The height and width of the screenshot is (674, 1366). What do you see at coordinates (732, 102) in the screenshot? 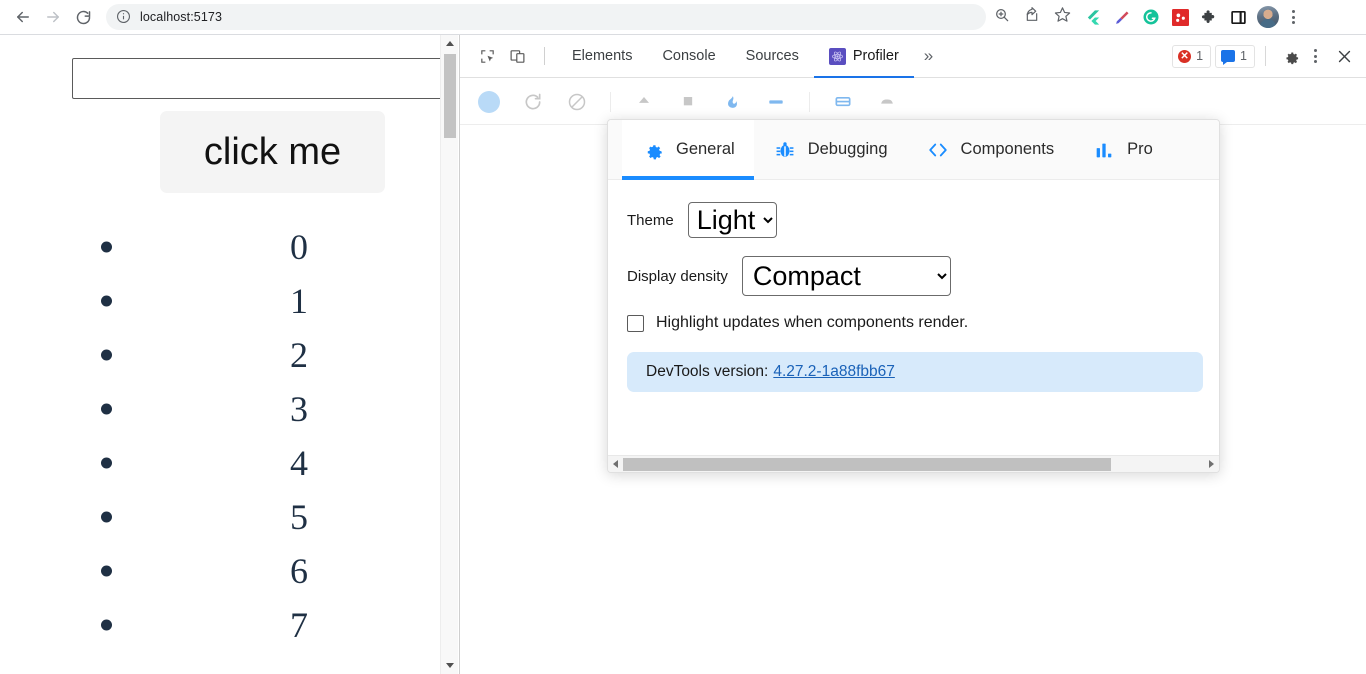
I see `flamegraph-icon` at bounding box center [732, 102].